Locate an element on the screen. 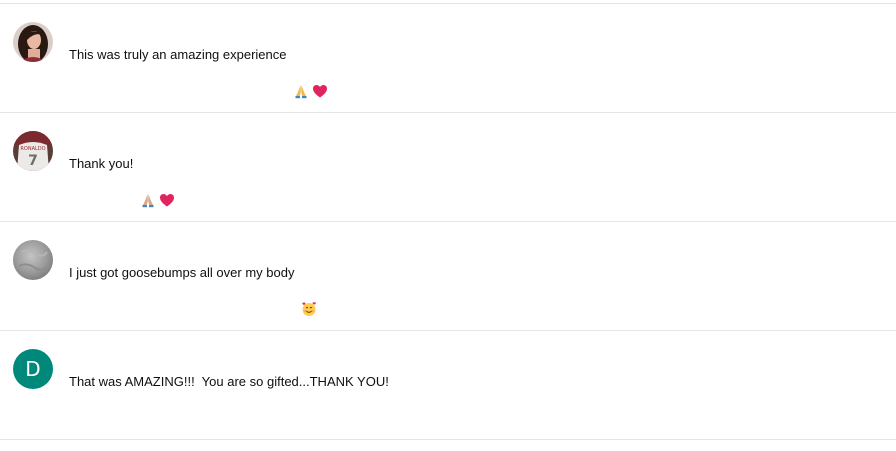  comment-text-content: I just got goosebumps all over my body is located at coordinates (184, 272).